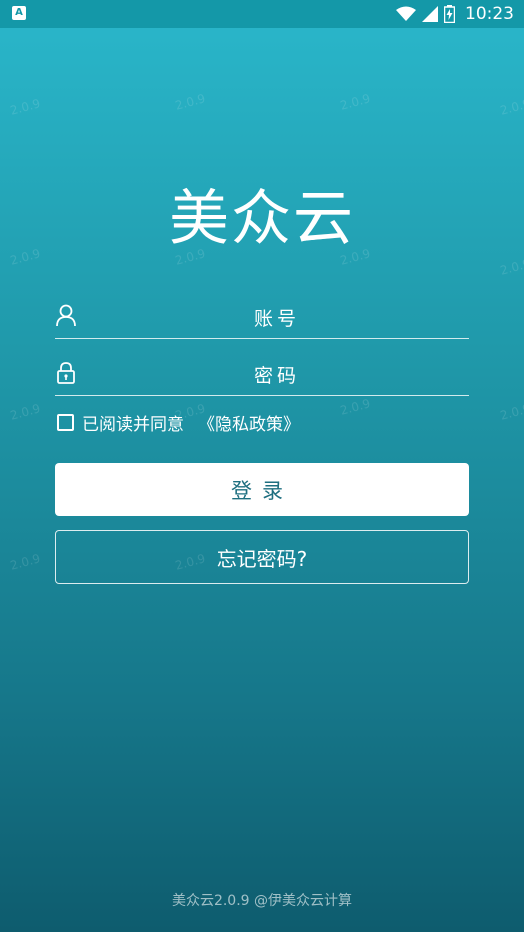  I want to click on account-field, so click(262, 319).